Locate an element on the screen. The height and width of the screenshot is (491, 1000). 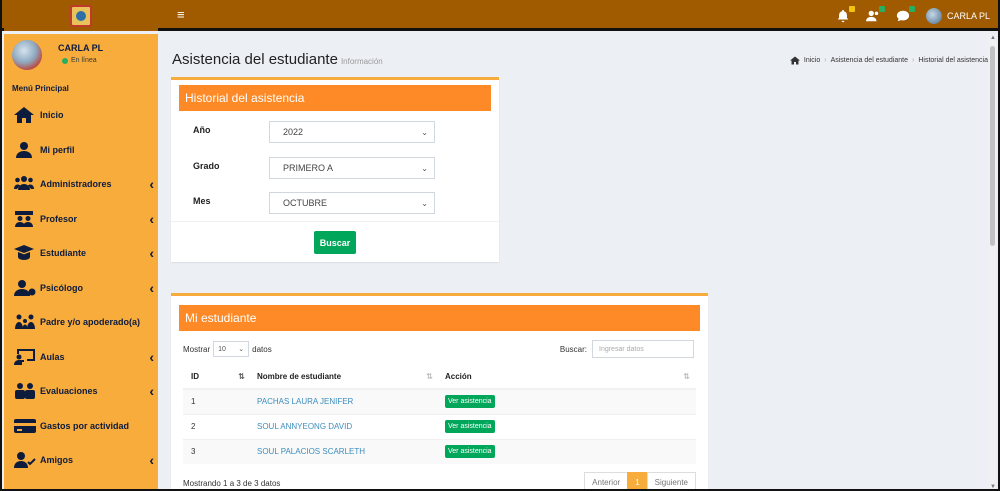
cell-id: 1 is located at coordinates (217, 401).